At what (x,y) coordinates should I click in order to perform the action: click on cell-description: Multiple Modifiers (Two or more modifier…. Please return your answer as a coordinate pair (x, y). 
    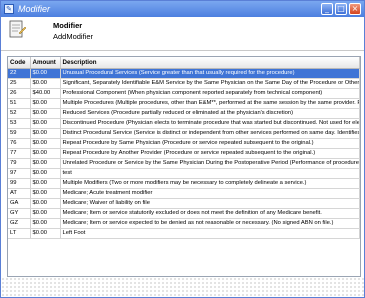
    Looking at the image, I should click on (210, 183).